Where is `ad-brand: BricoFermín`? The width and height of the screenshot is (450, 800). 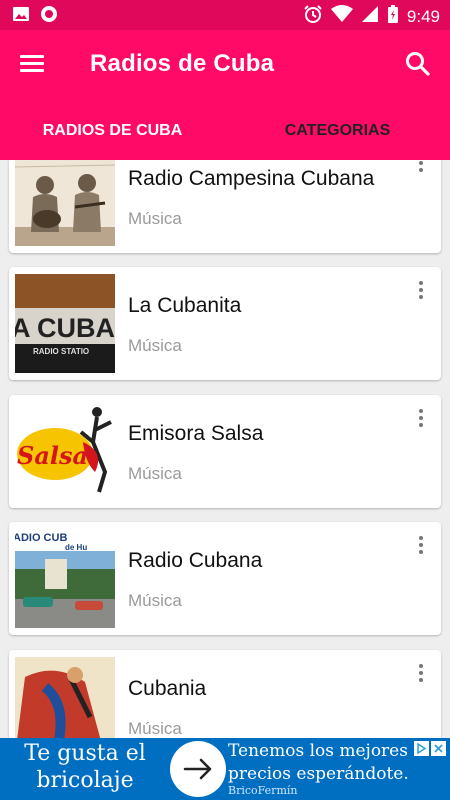
ad-brand: BricoFermín is located at coordinates (263, 790).